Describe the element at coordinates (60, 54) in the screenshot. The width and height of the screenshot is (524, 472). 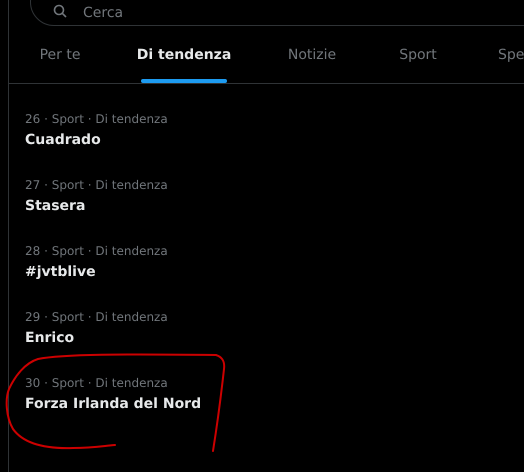
I see `tab: Per te` at that location.